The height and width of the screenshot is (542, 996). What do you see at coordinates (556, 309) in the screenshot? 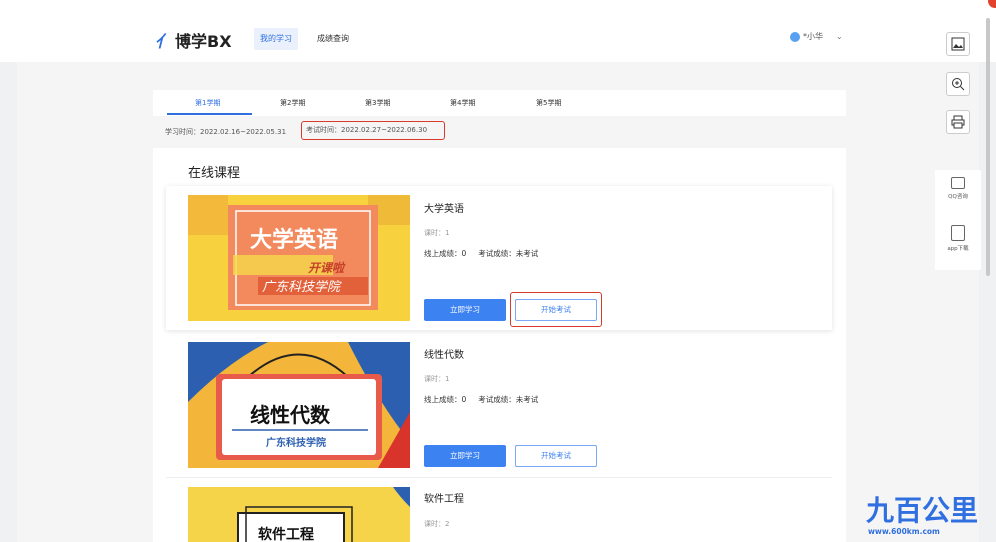
I see `exam-button-highlight` at bounding box center [556, 309].